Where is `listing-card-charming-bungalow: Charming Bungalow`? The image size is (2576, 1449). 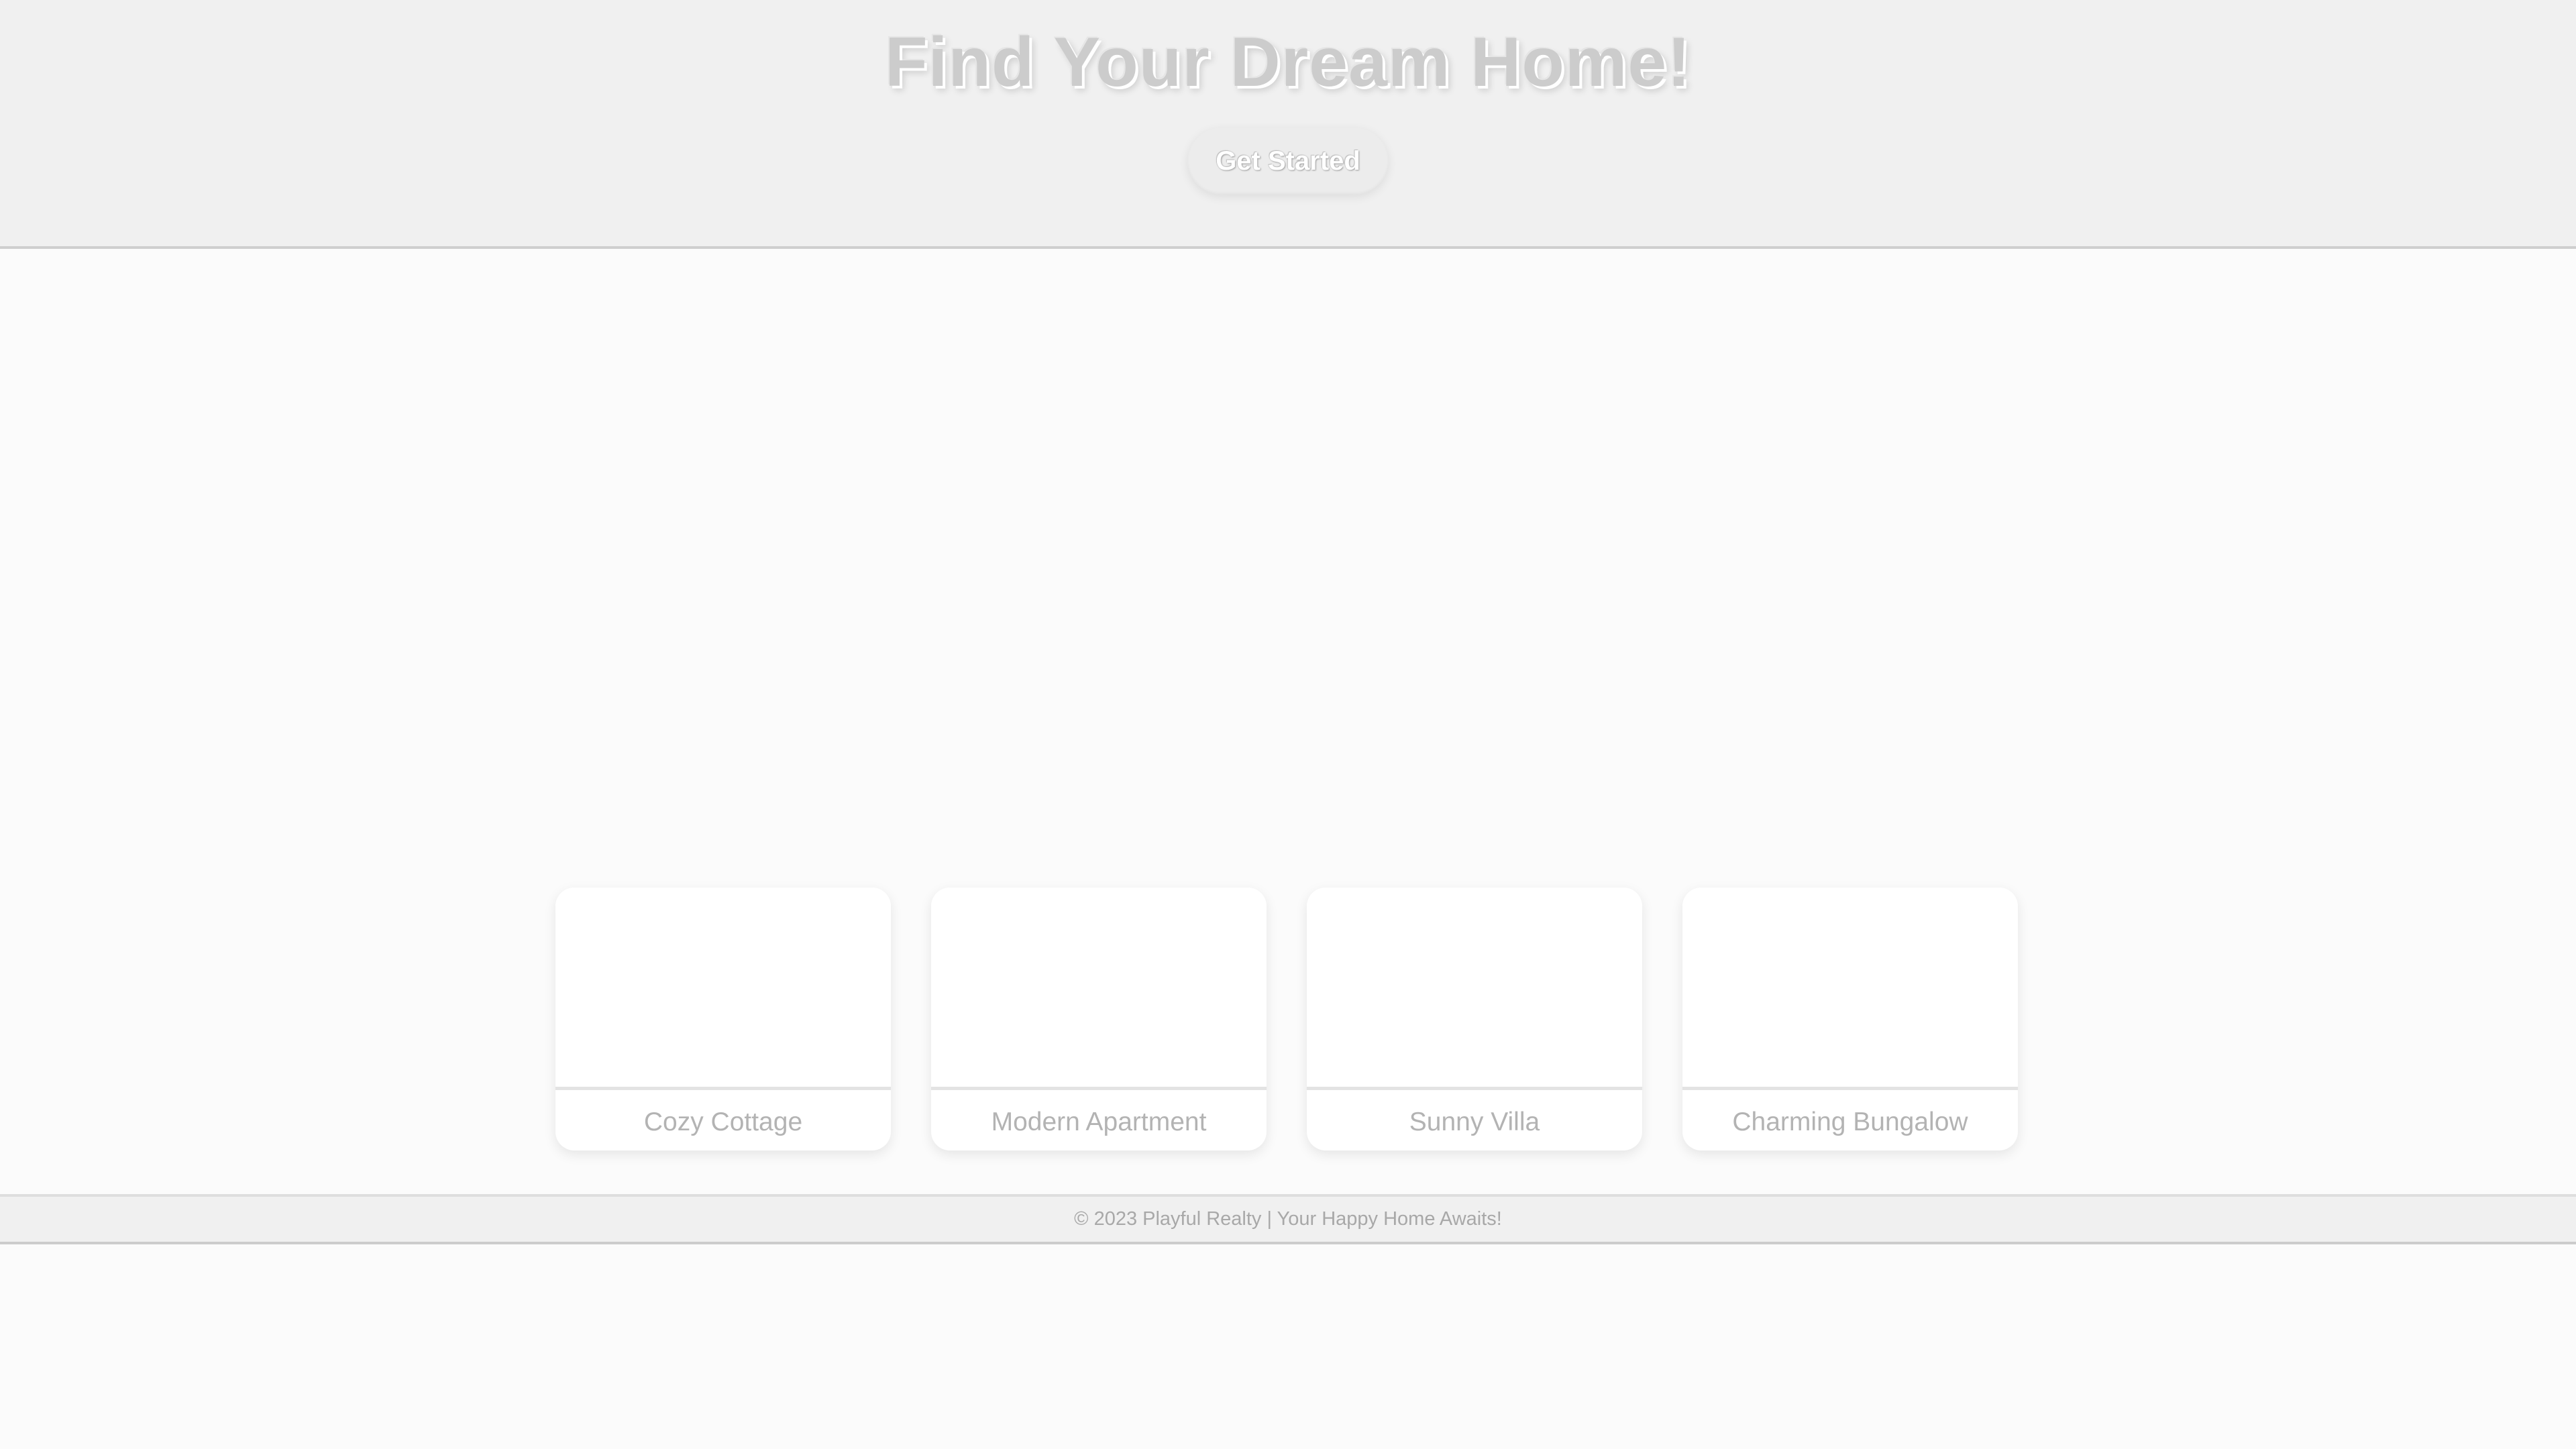 listing-card-charming-bungalow: Charming Bungalow is located at coordinates (1850, 1019).